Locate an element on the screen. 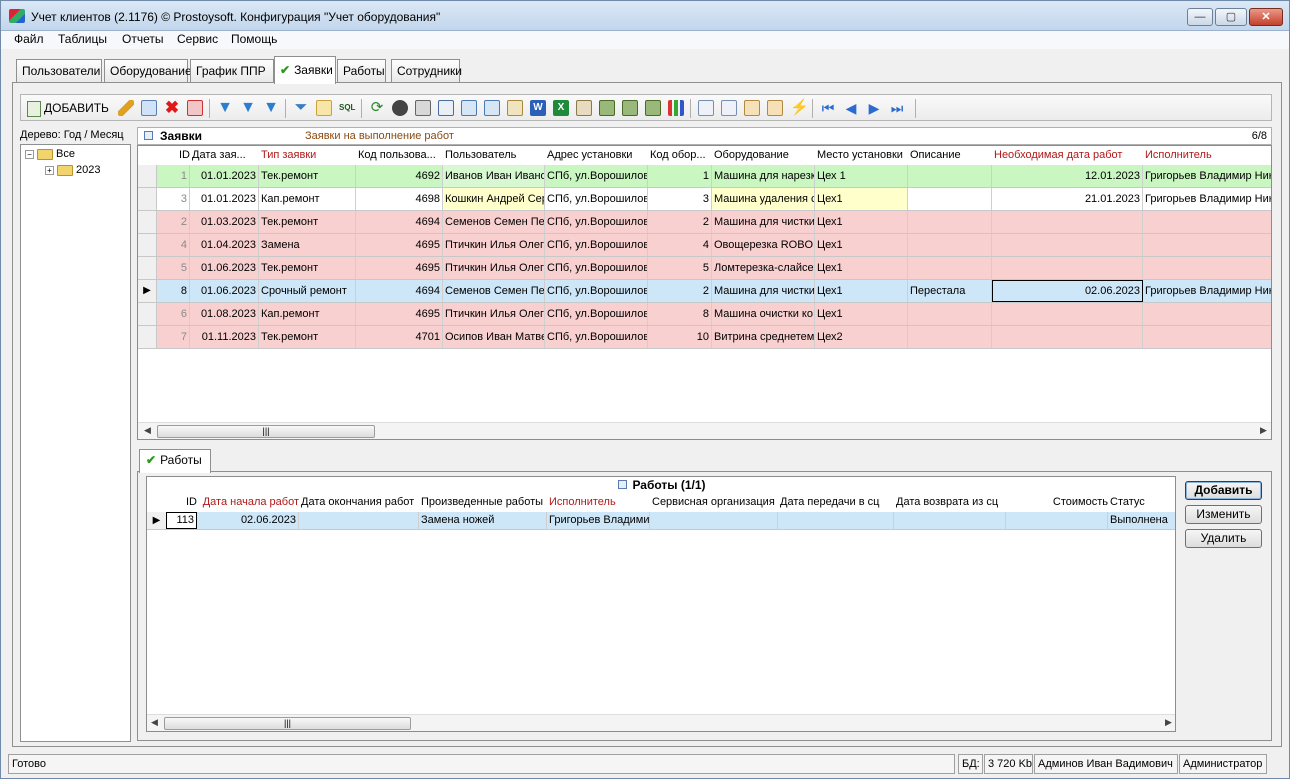  table-cell: 6 is located at coordinates (173, 314).